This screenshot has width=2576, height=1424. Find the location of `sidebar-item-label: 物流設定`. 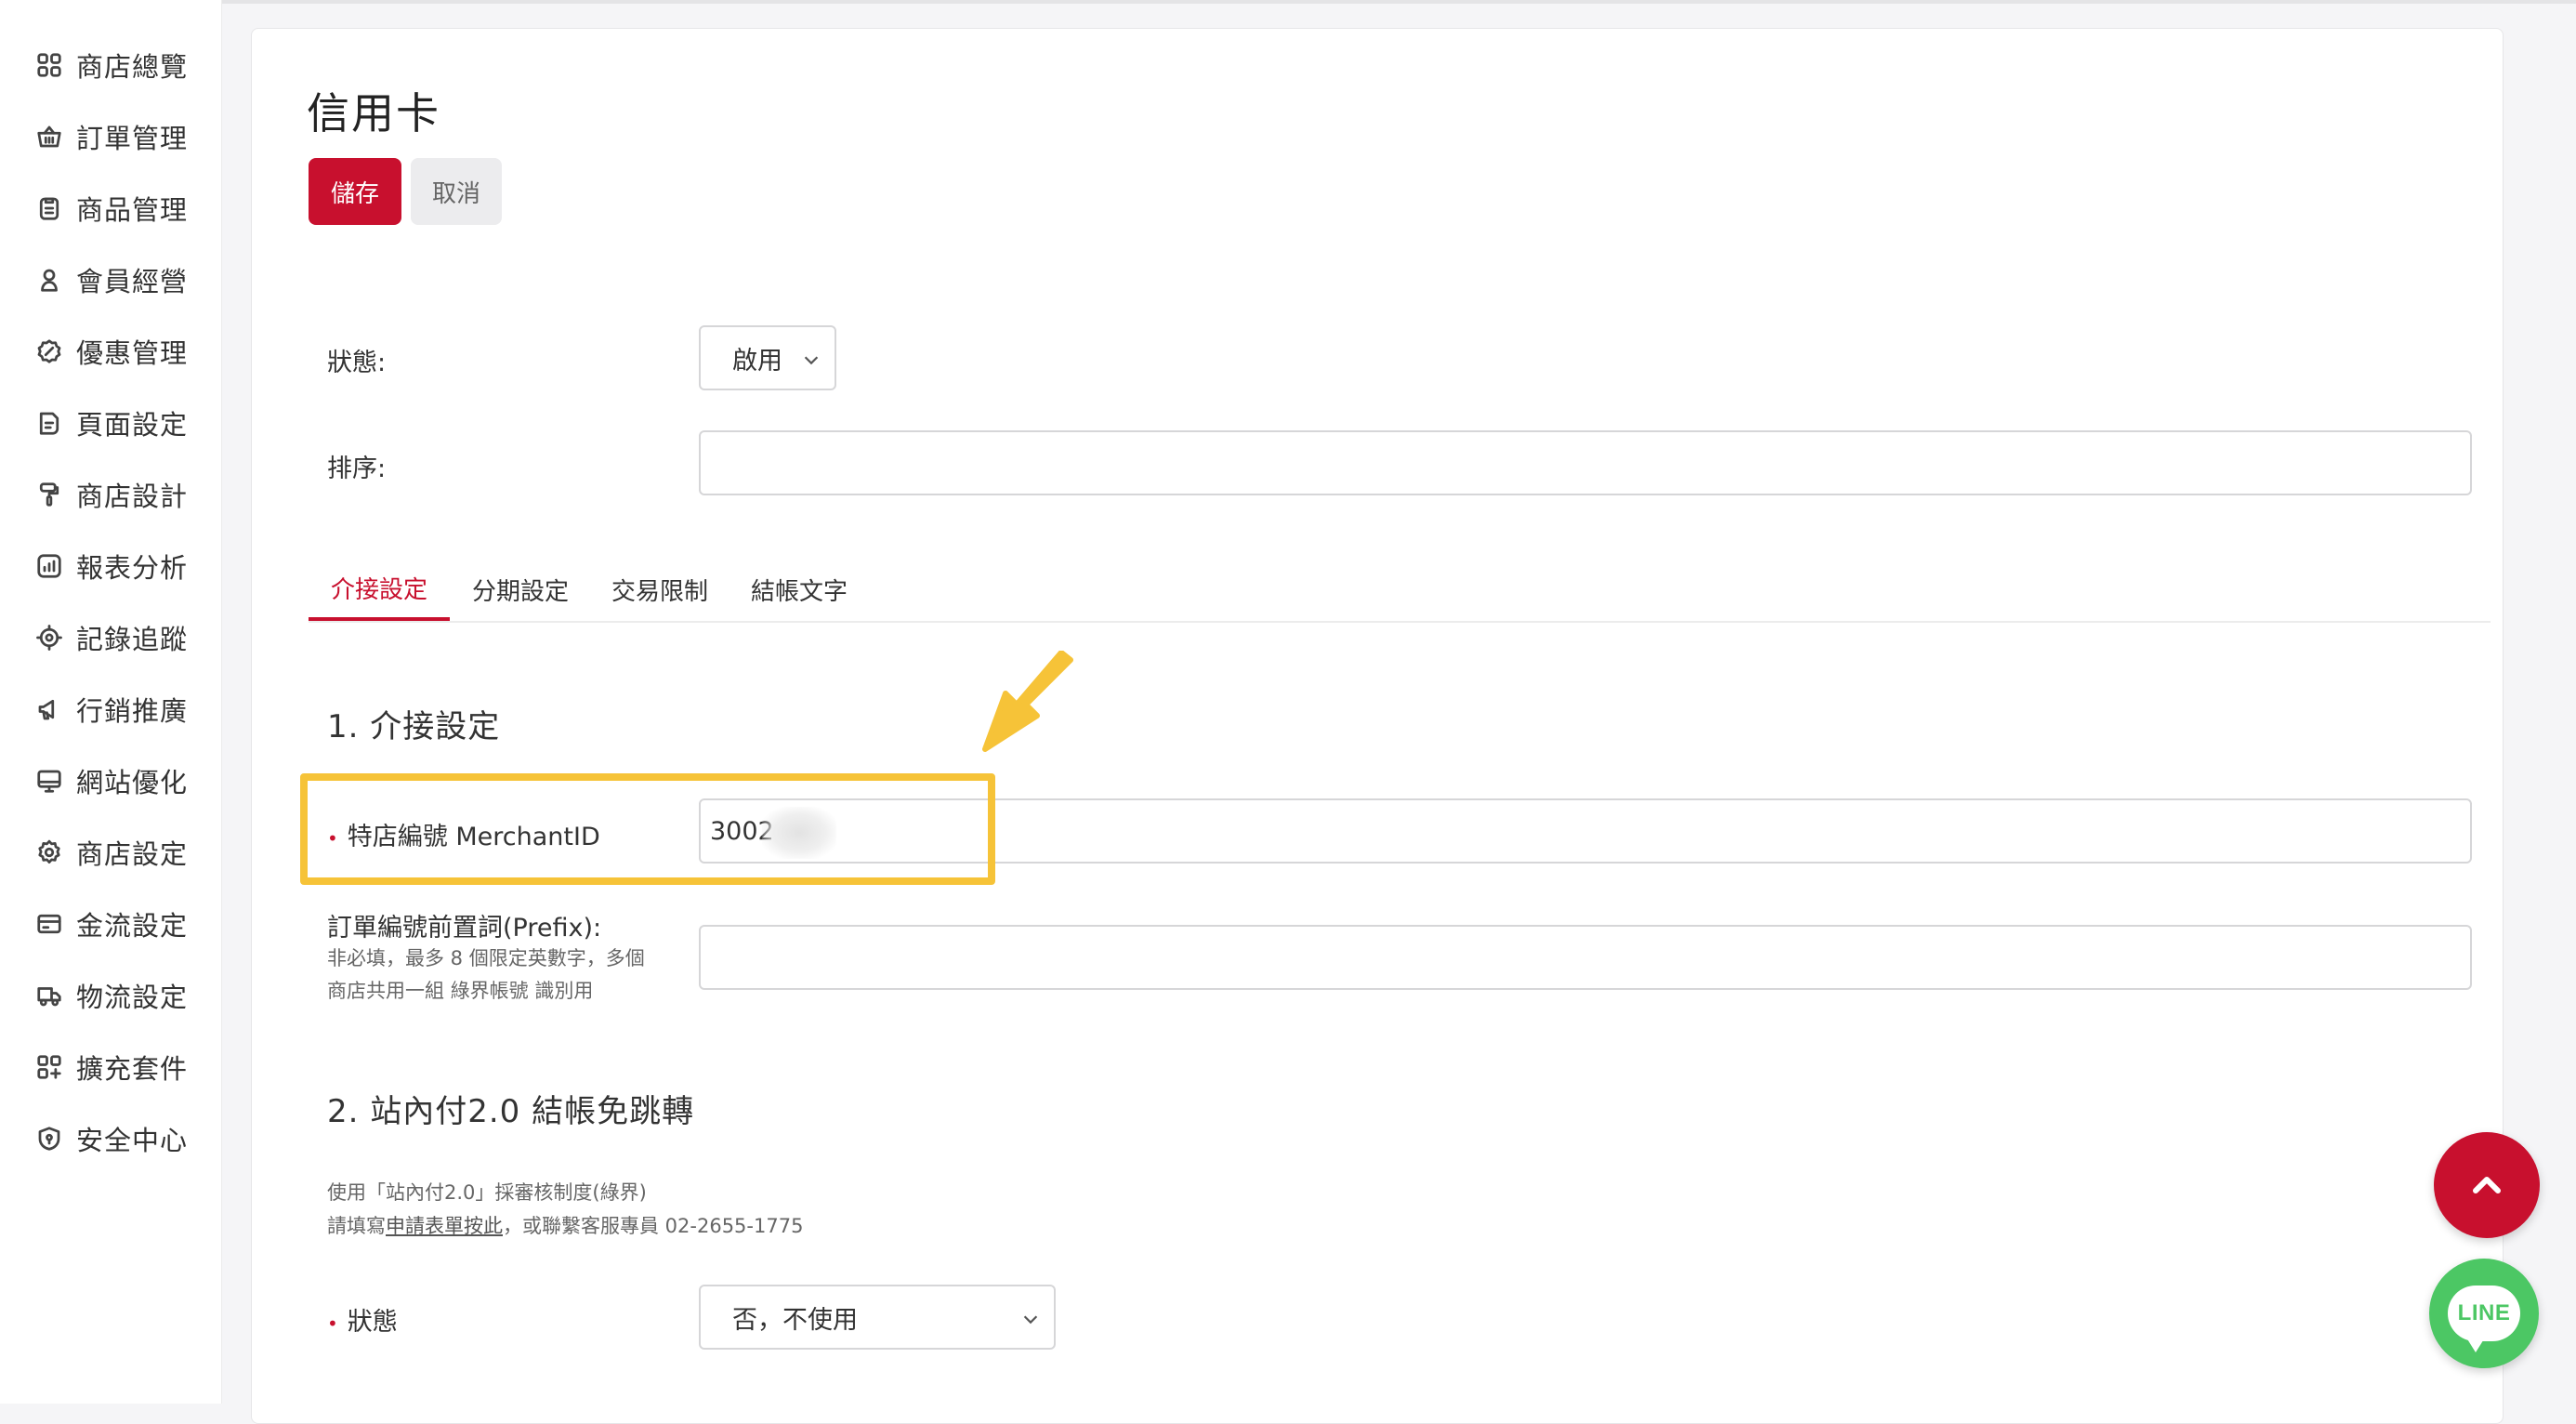

sidebar-item-label: 物流設定 is located at coordinates (132, 997).